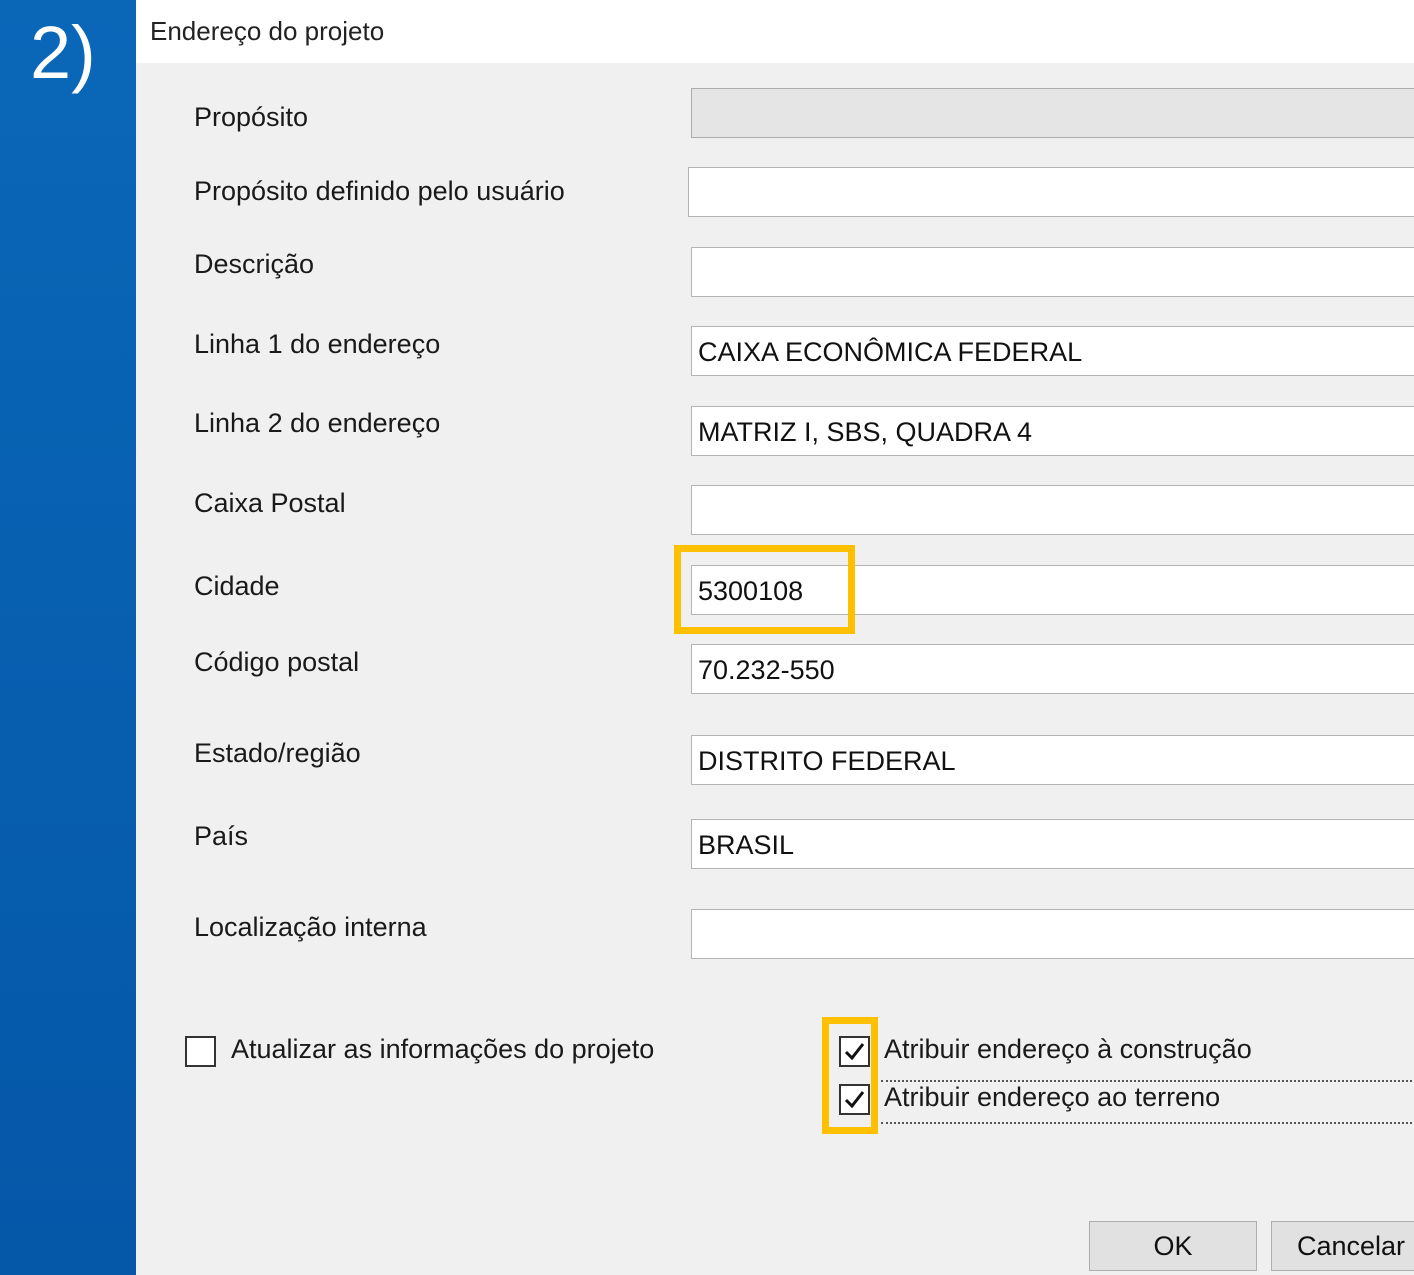  What do you see at coordinates (1052, 1097) in the screenshot?
I see `assign-site-label: Atribuir endereço ao terreno` at bounding box center [1052, 1097].